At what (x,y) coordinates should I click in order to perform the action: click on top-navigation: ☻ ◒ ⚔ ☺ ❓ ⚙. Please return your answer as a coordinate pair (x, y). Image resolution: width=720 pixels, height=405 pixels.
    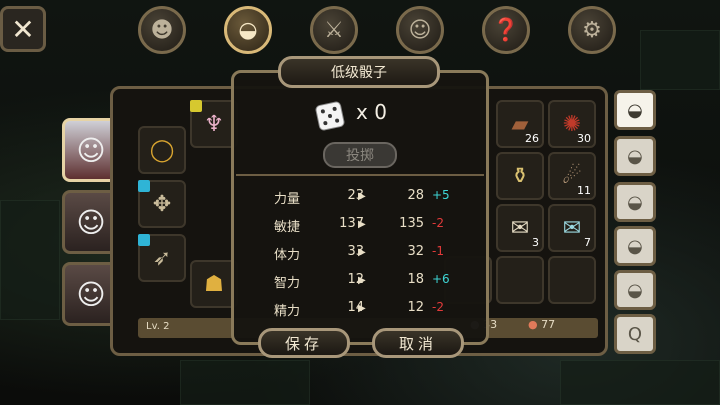
    Looking at the image, I should click on (377, 30).